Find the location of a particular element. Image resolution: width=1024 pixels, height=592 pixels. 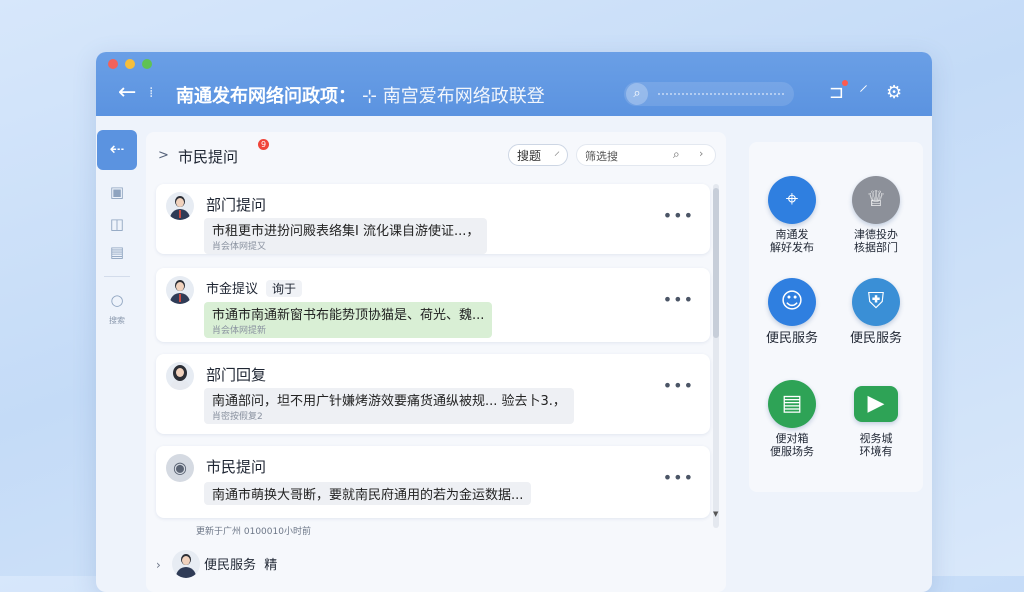

title-bar: ← ⁞ 南通发布网络问政项： ⊹ 南宫爱布网络政联登 ⌕ ⊐ ⸍ ⚙ is located at coordinates (514, 84).